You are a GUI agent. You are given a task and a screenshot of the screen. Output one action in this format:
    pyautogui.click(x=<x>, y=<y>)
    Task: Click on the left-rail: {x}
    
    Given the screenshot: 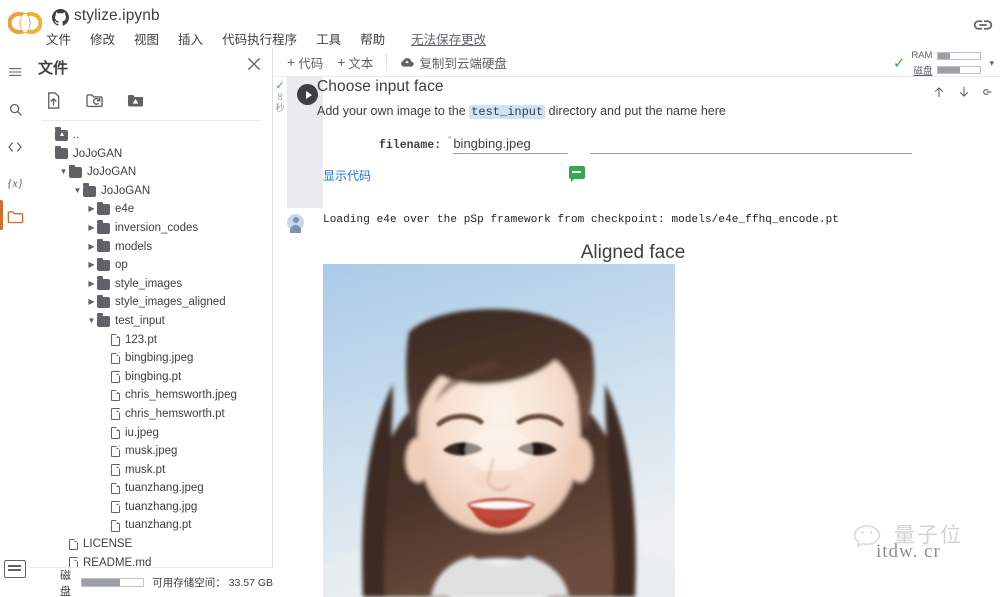 What is the action you would take?
    pyautogui.click(x=15, y=322)
    